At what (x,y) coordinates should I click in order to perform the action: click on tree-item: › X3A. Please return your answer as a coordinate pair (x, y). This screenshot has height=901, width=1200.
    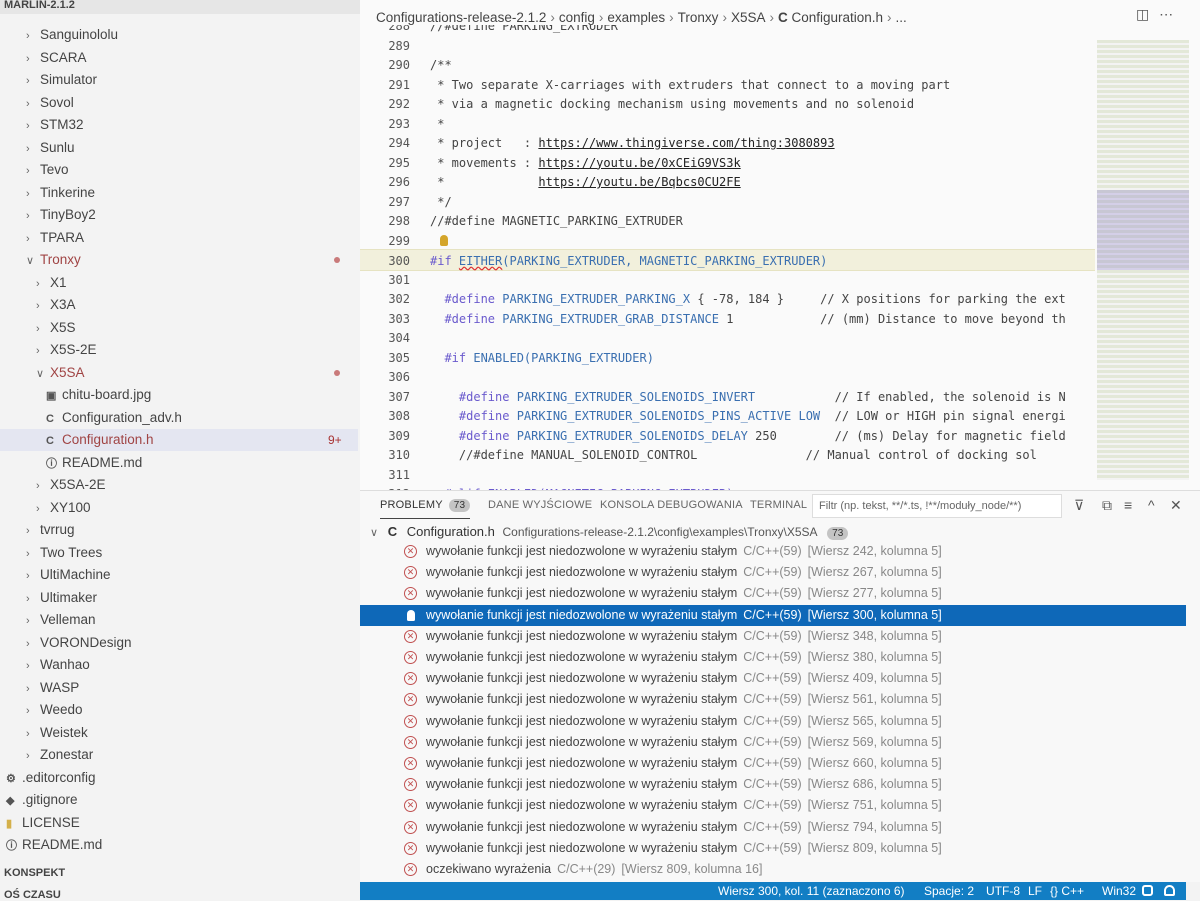
    Looking at the image, I should click on (179, 305).